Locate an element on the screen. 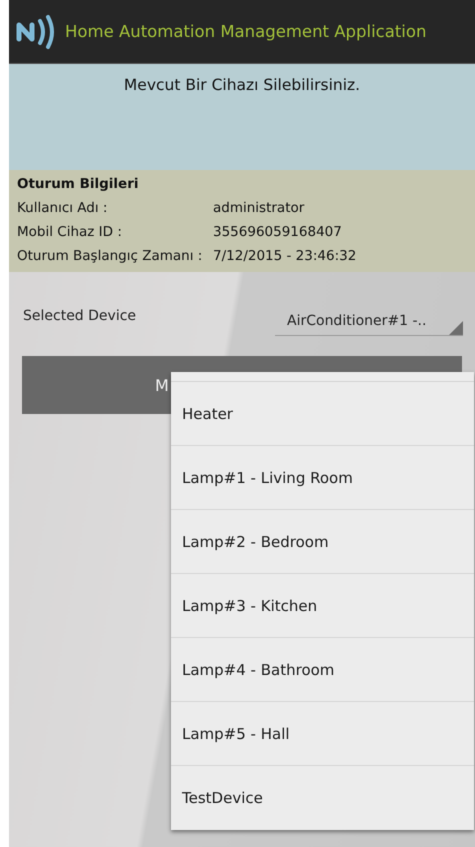 The width and height of the screenshot is (475, 847). field-value: 7/12/2015 - 23:46:32 is located at coordinates (285, 256).